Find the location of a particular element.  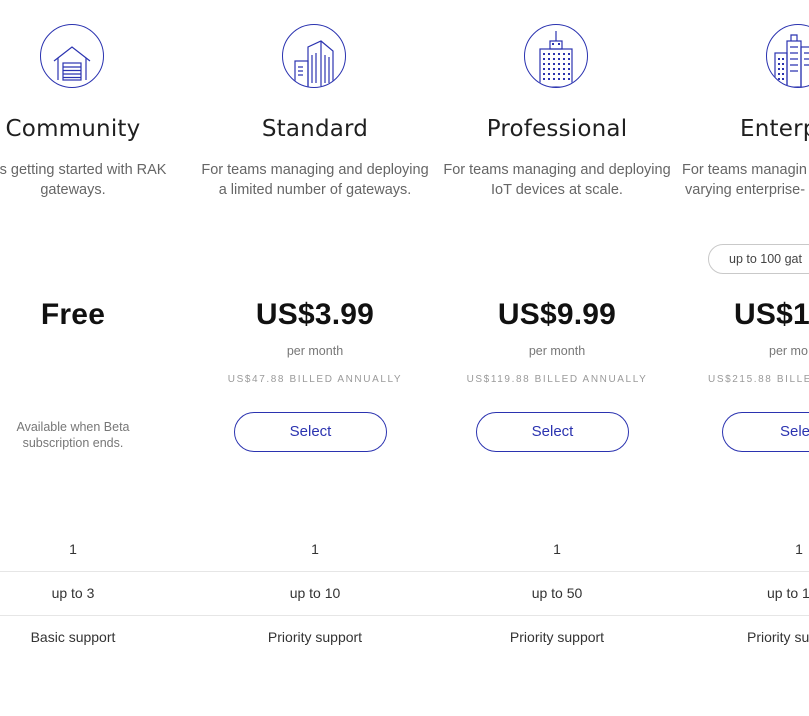

annual-billing-total: US$119.88 BILLED ANNUALLY is located at coordinates (557, 379).